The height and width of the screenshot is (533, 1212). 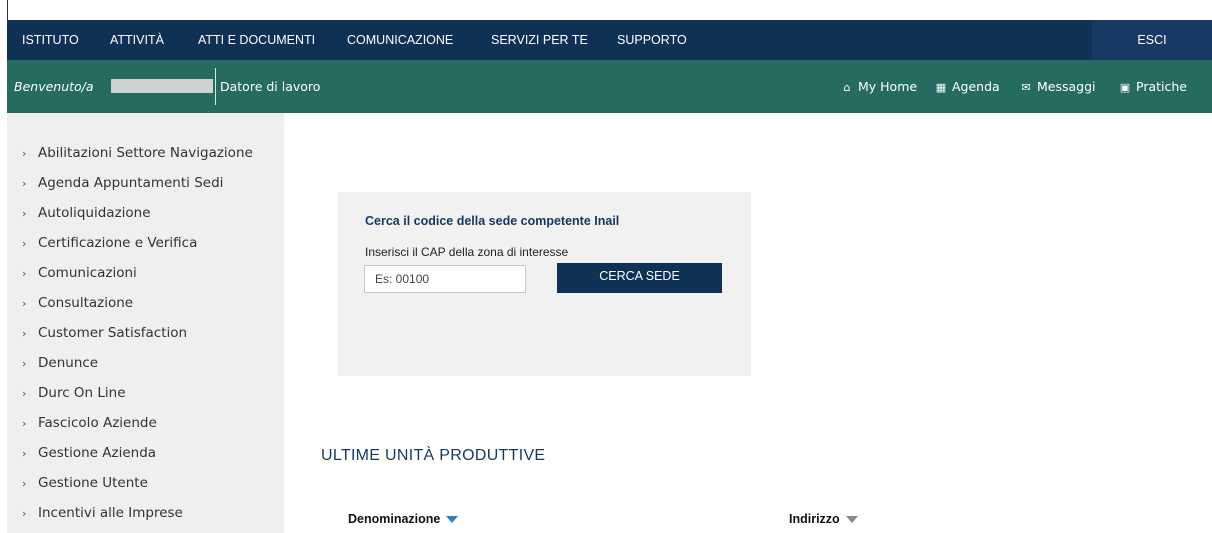 I want to click on sidebar-item-customer-satisfaction: › Customer Satisfaction, so click(x=137, y=336).